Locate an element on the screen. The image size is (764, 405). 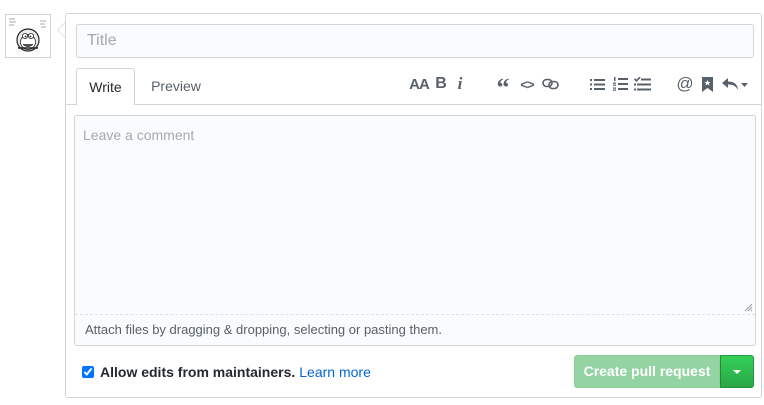
allow-maintainer-edits: Allow edits from maintainers. Learn more is located at coordinates (226, 372).